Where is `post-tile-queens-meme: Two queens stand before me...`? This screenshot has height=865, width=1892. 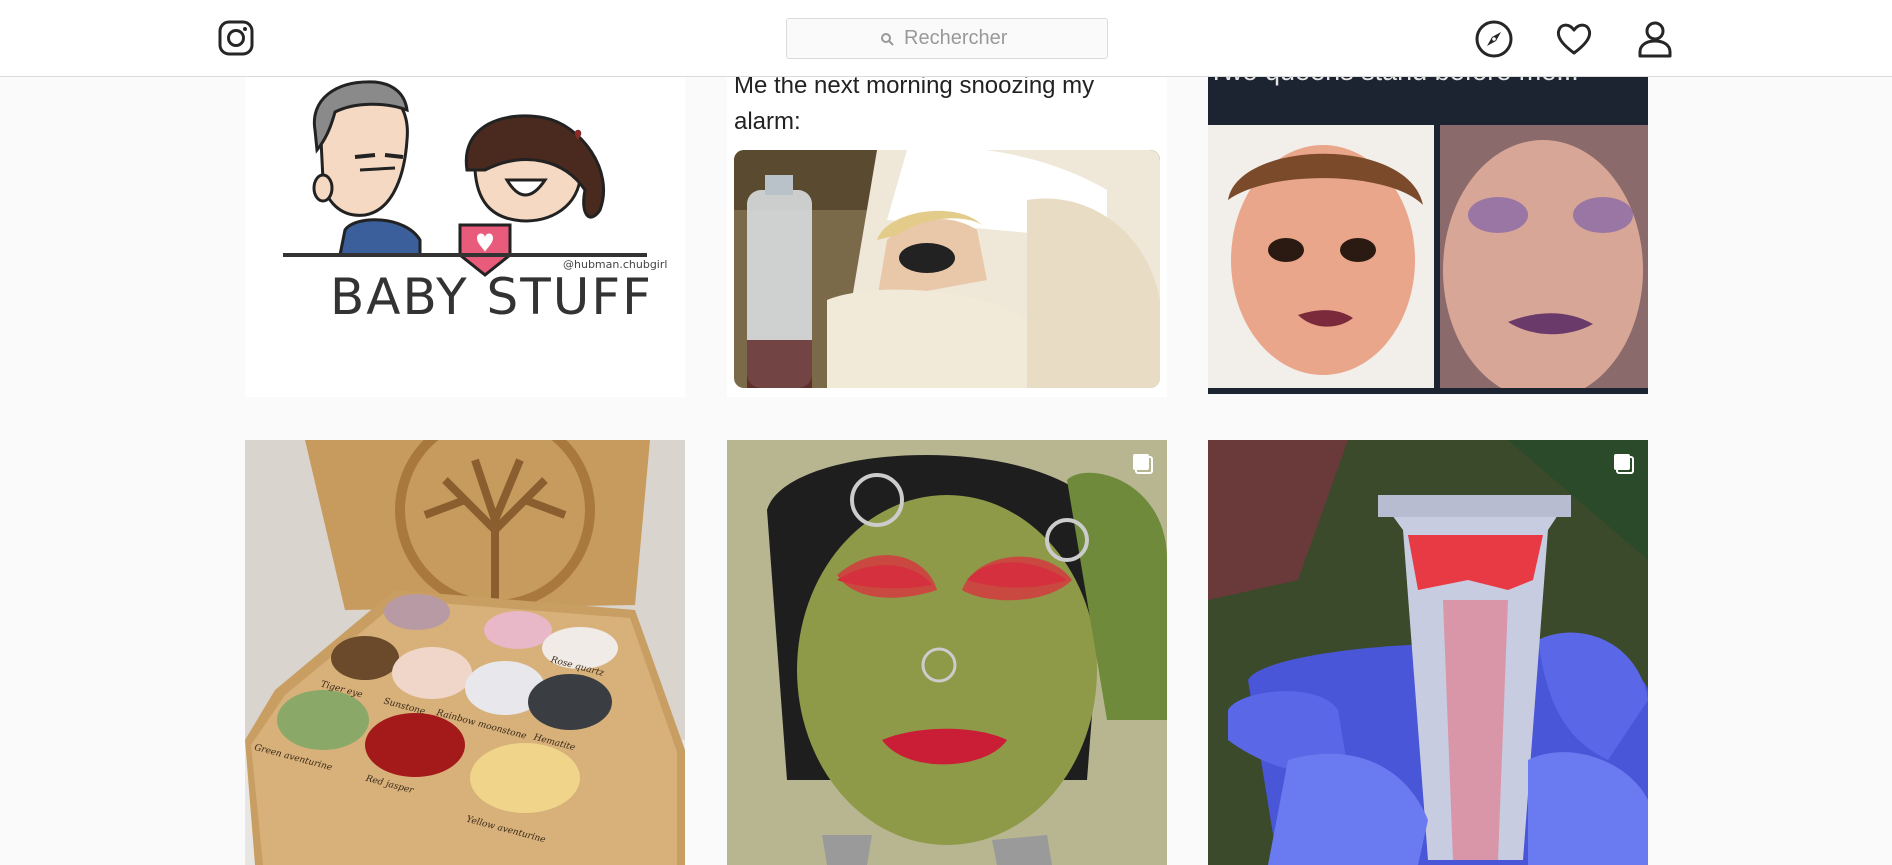 post-tile-queens-meme: Two queens stand before me... is located at coordinates (1428, 217).